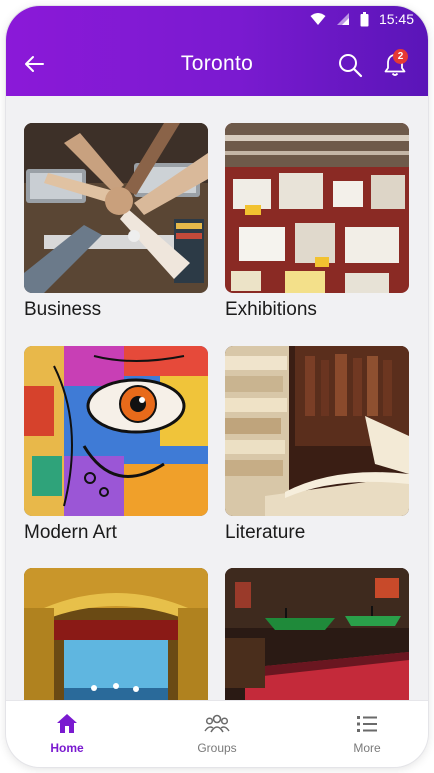 The width and height of the screenshot is (434, 773). I want to click on category-card-exhibitions: Exhibitions, so click(317, 222).